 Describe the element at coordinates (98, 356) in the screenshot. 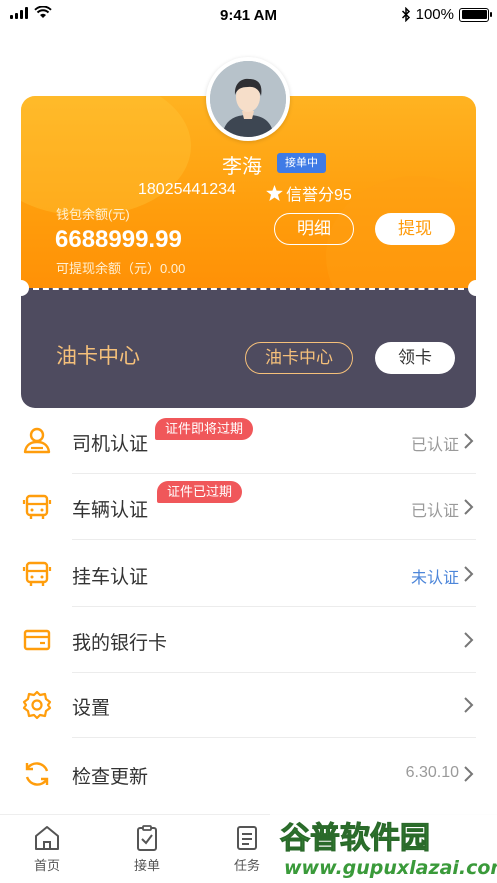

I see `oil-card-title: 油卡中心` at that location.